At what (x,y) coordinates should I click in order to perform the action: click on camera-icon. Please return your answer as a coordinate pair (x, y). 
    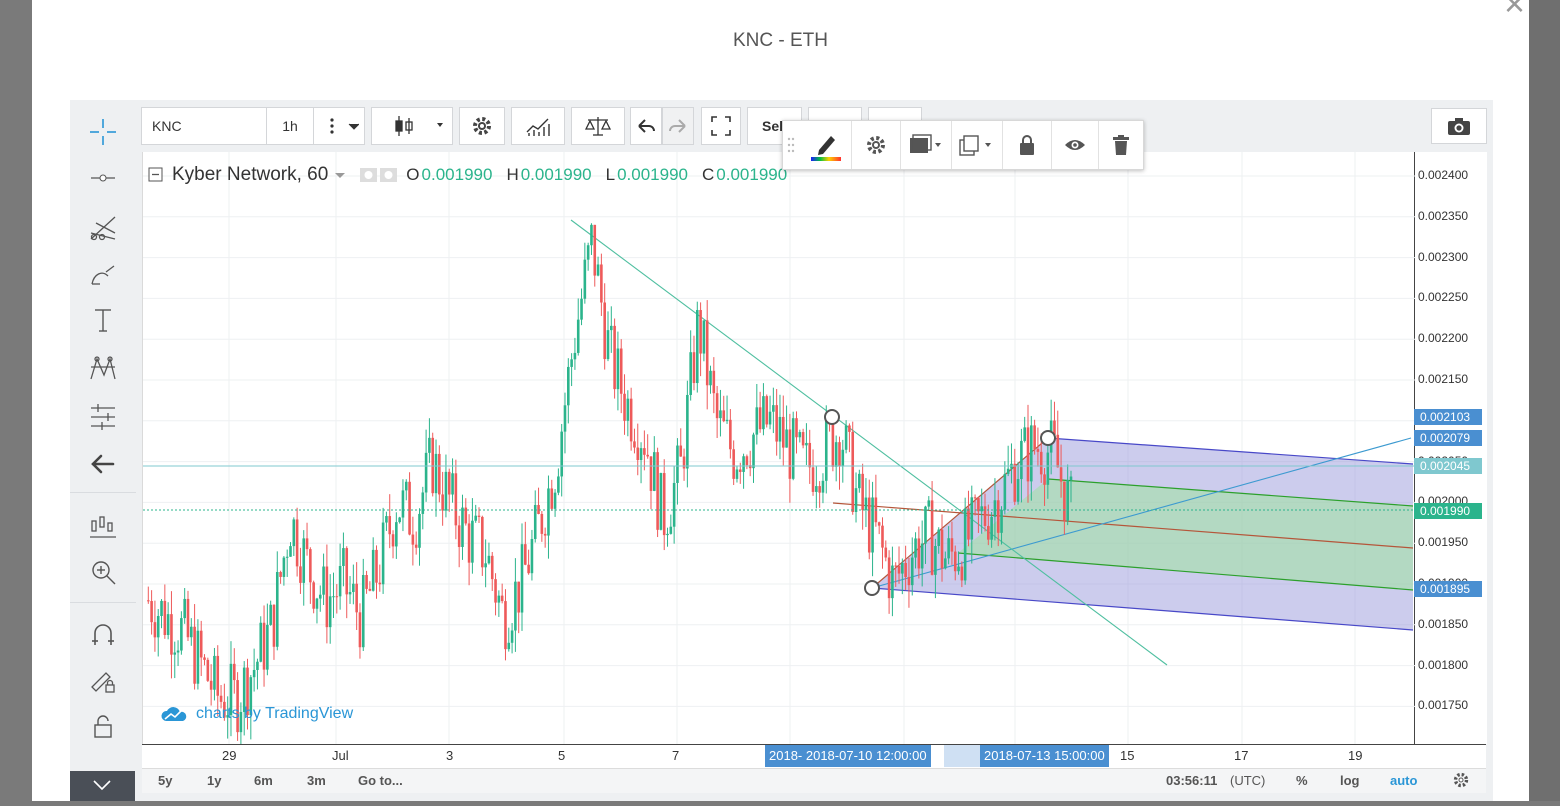
    Looking at the image, I should click on (1459, 126).